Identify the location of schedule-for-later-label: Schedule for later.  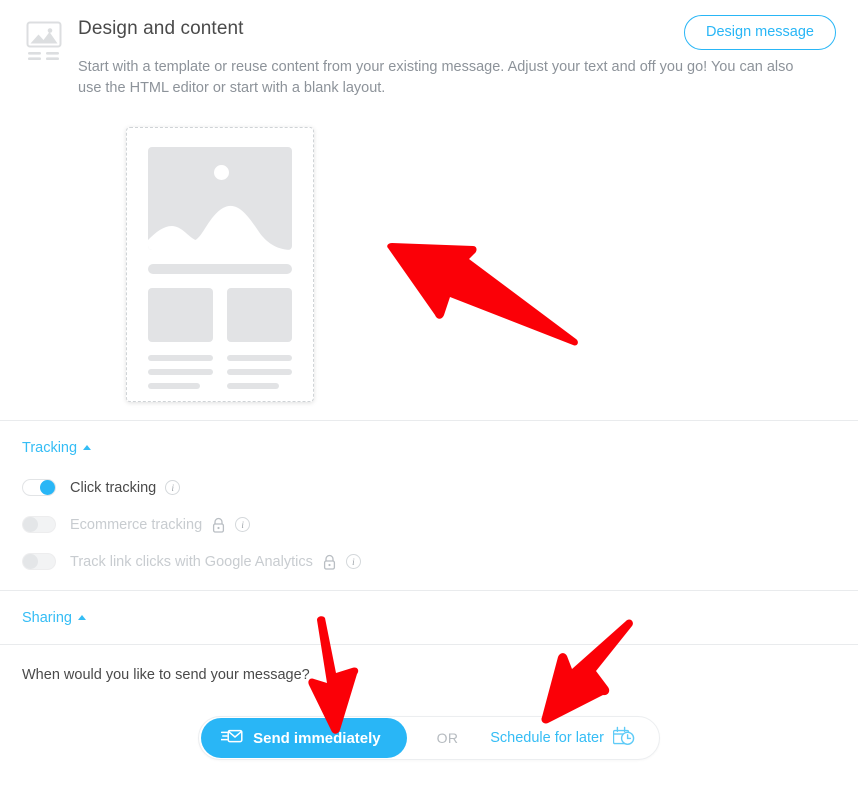
(547, 738).